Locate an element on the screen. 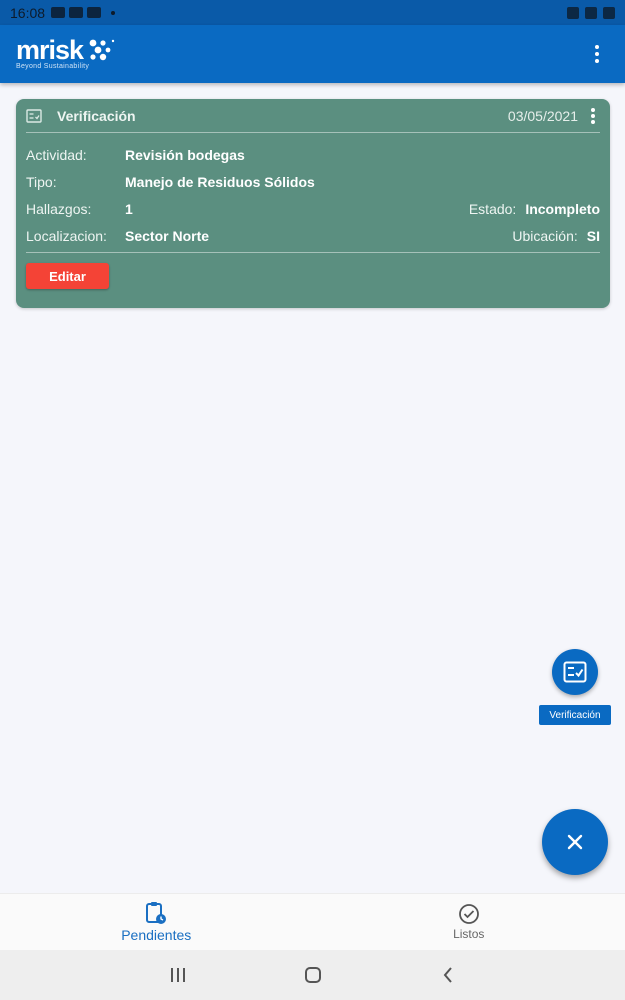  logo-tagline: Beyond Sustainability is located at coordinates (53, 66).